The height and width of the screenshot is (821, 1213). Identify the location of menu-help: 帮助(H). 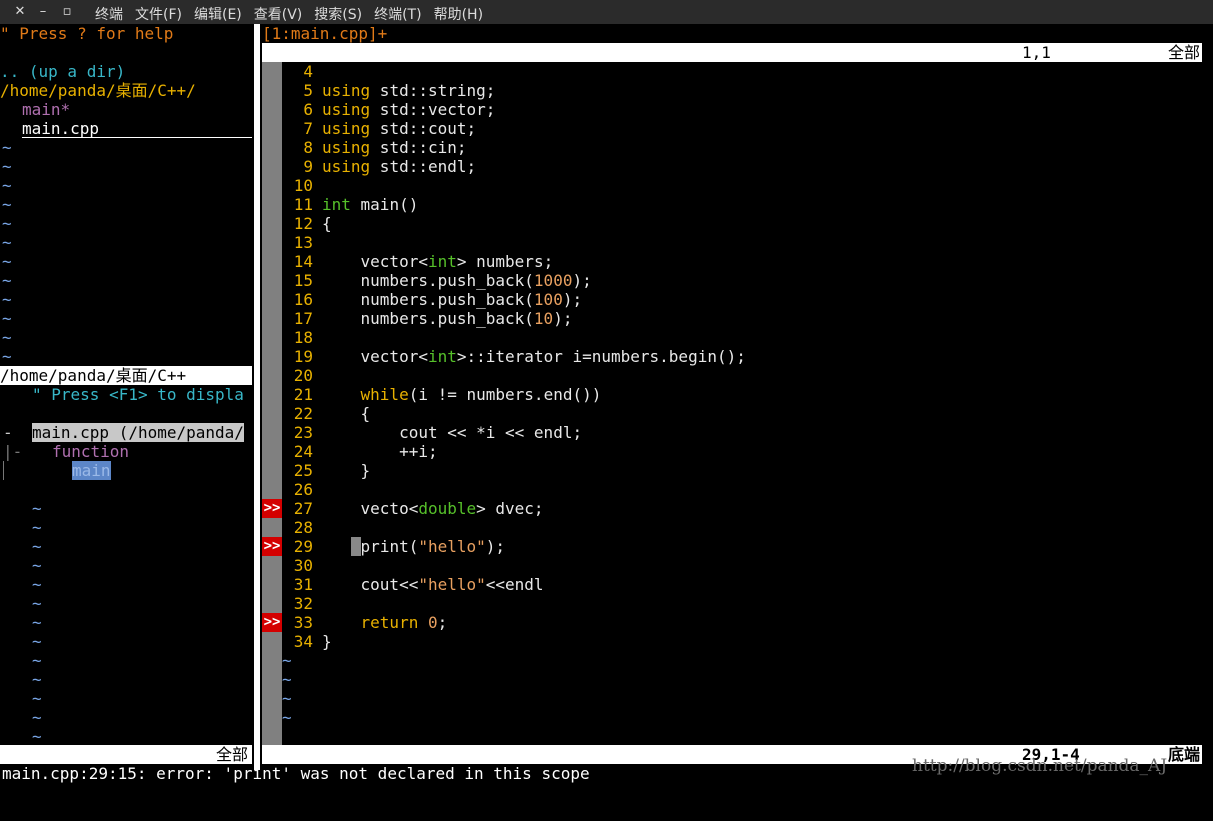
(458, 14).